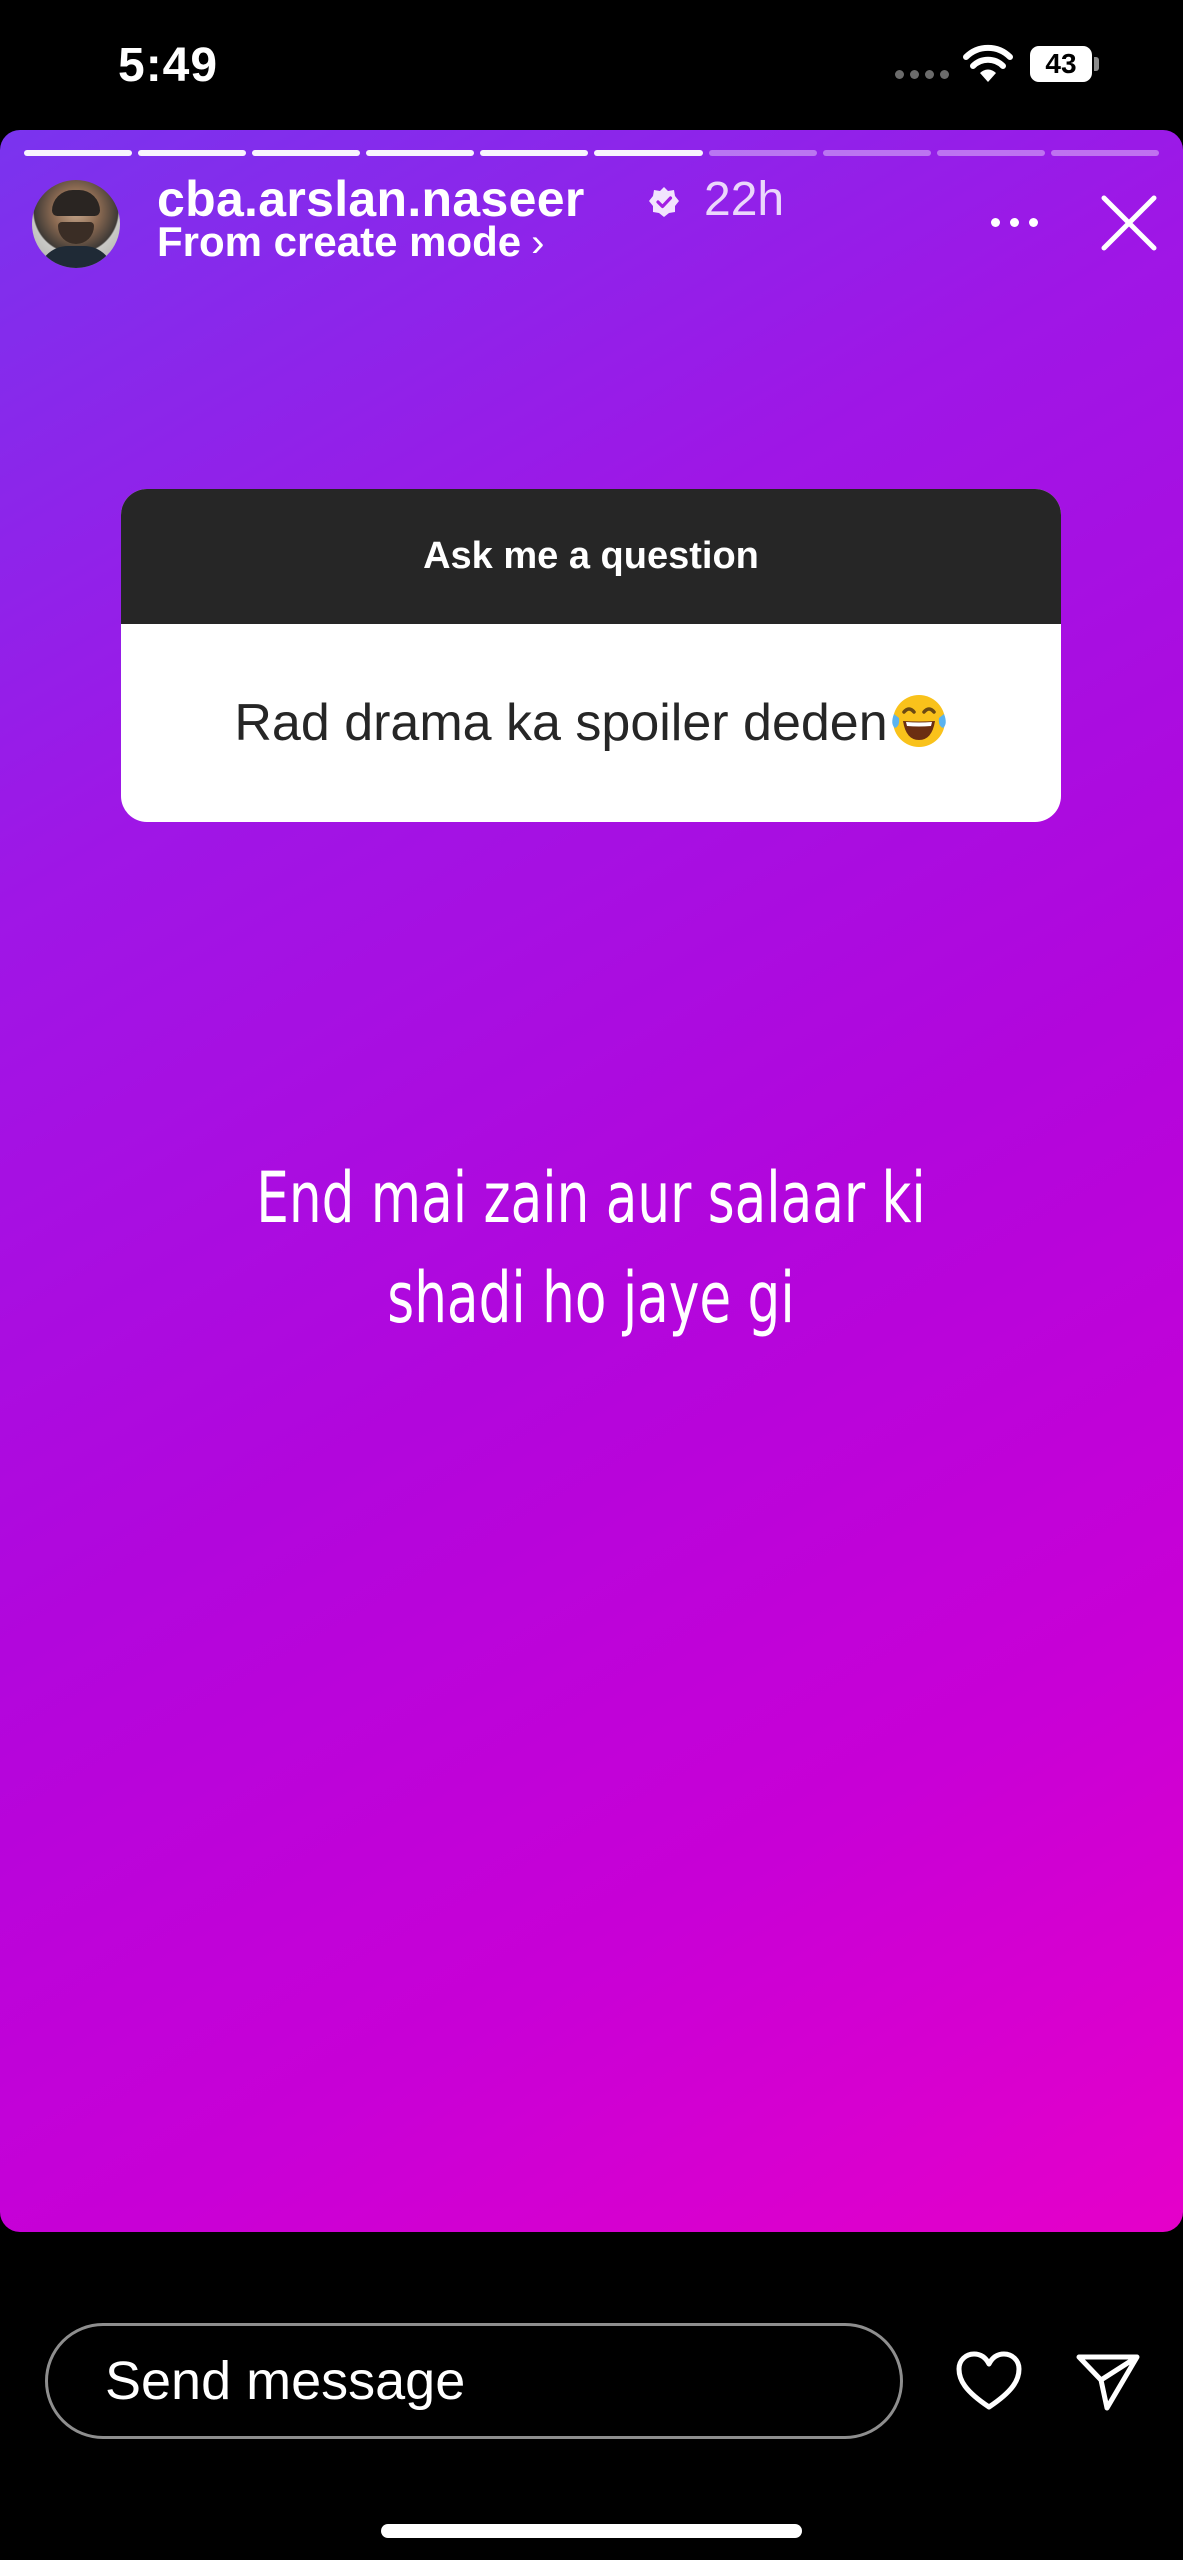  Describe the element at coordinates (538, 243) in the screenshot. I see `chevron-right-icon: ›` at that location.